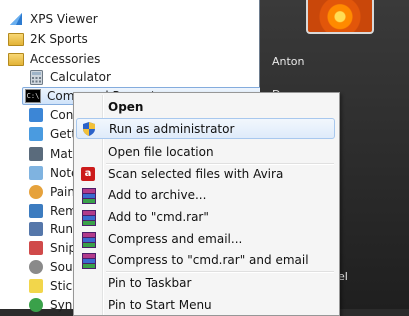 Image resolution: width=409 pixels, height=316 pixels. What do you see at coordinates (36, 115) in the screenshot?
I see `connect-icon` at bounding box center [36, 115].